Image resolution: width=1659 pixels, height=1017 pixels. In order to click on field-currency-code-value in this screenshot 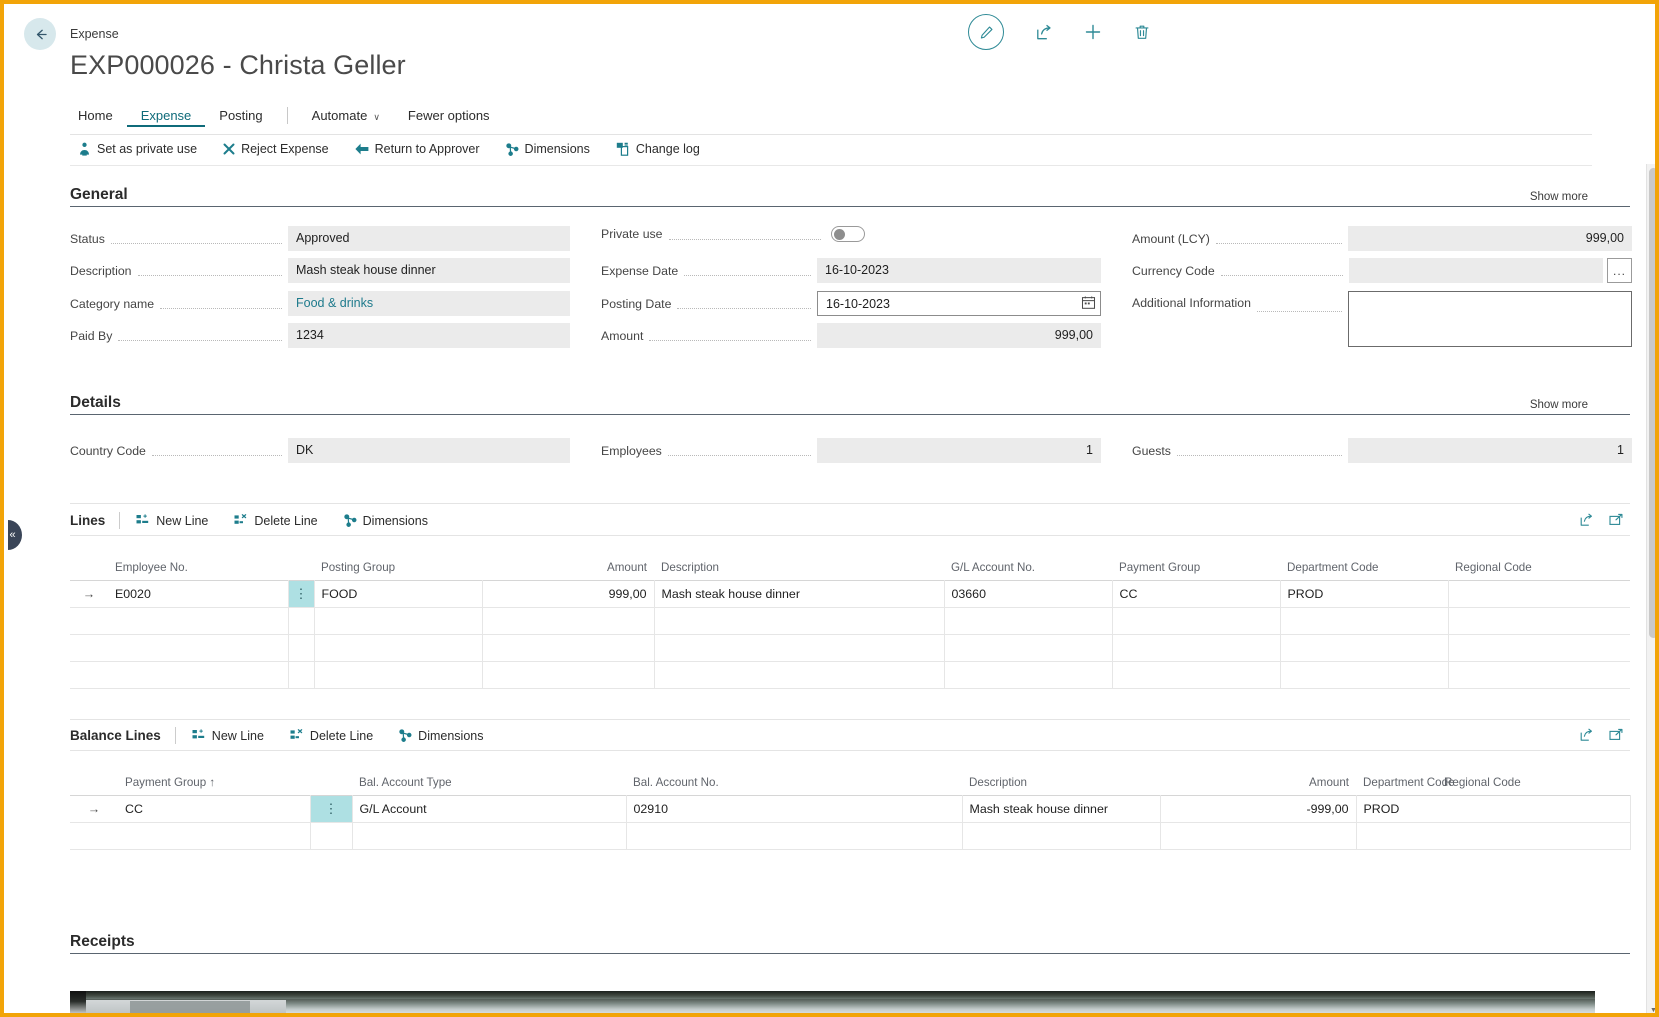, I will do `click(1476, 270)`.